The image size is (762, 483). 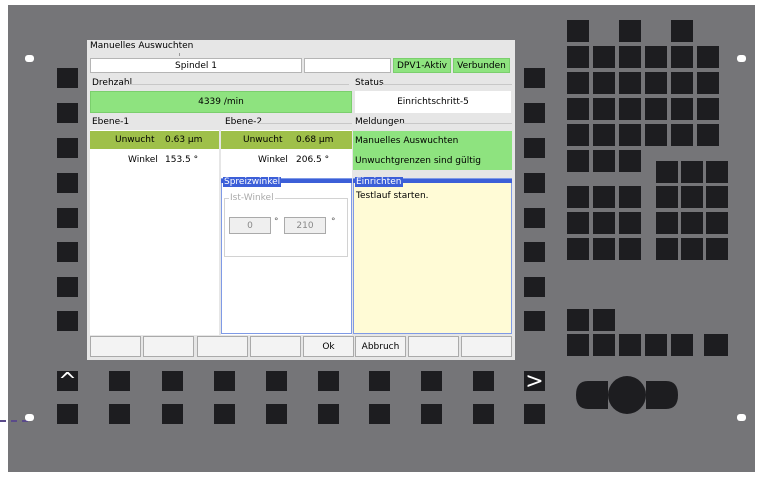 What do you see at coordinates (67, 381) in the screenshot?
I see `recall-up-arrow-icon: ^` at bounding box center [67, 381].